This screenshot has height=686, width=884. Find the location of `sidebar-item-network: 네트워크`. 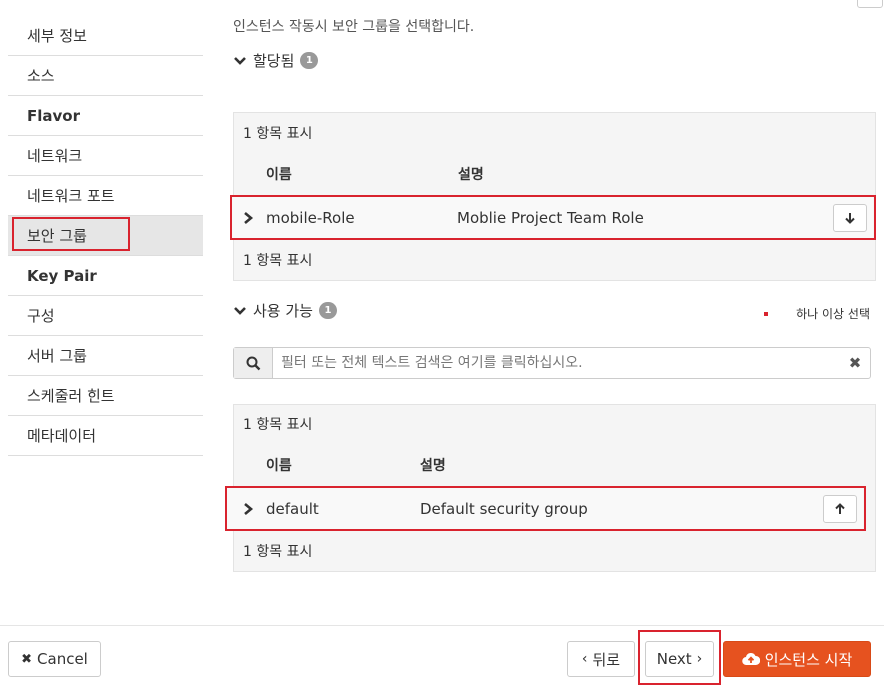

sidebar-item-network: 네트워크 is located at coordinates (105, 156).